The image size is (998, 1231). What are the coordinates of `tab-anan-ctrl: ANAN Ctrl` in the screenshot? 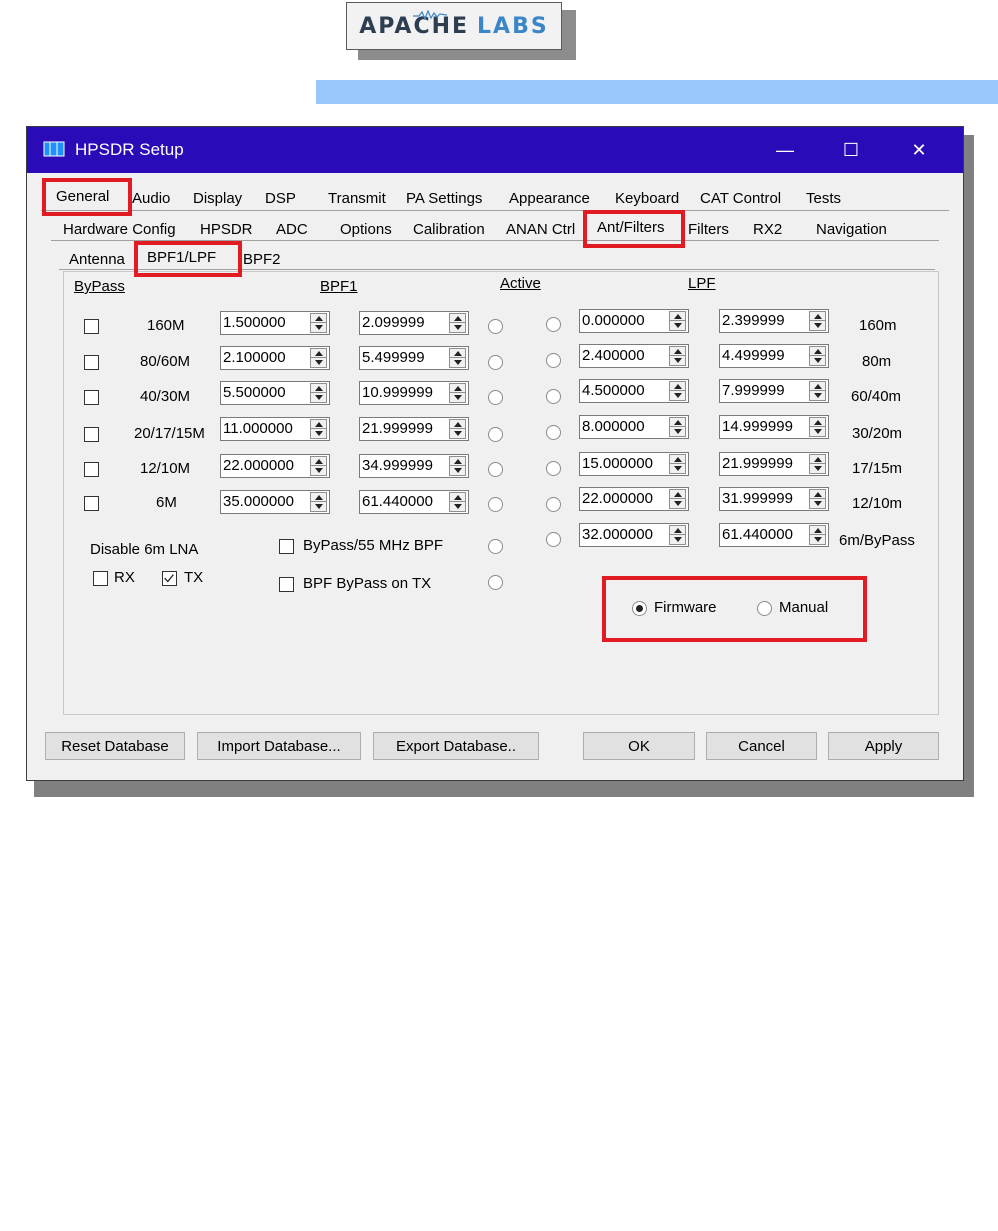 It's located at (540, 229).